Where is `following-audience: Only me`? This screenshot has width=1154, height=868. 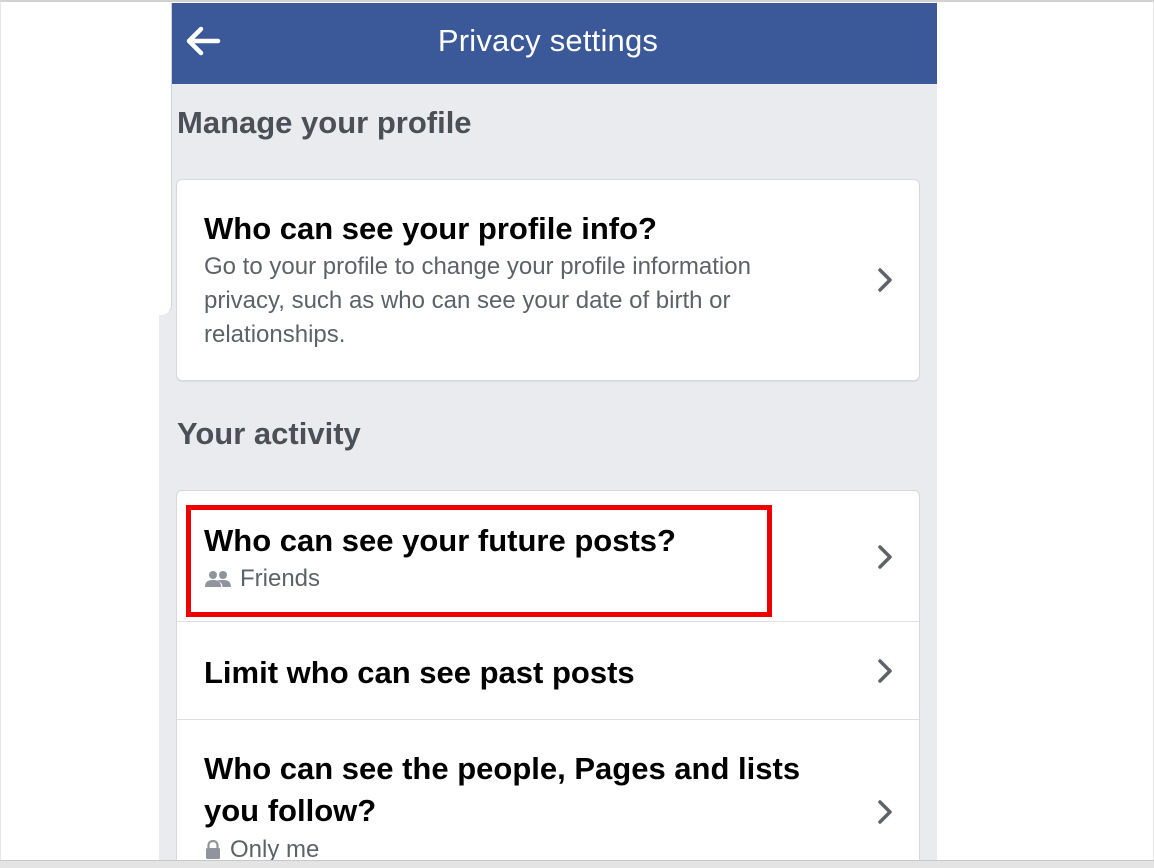 following-audience: Only me is located at coordinates (261, 848).